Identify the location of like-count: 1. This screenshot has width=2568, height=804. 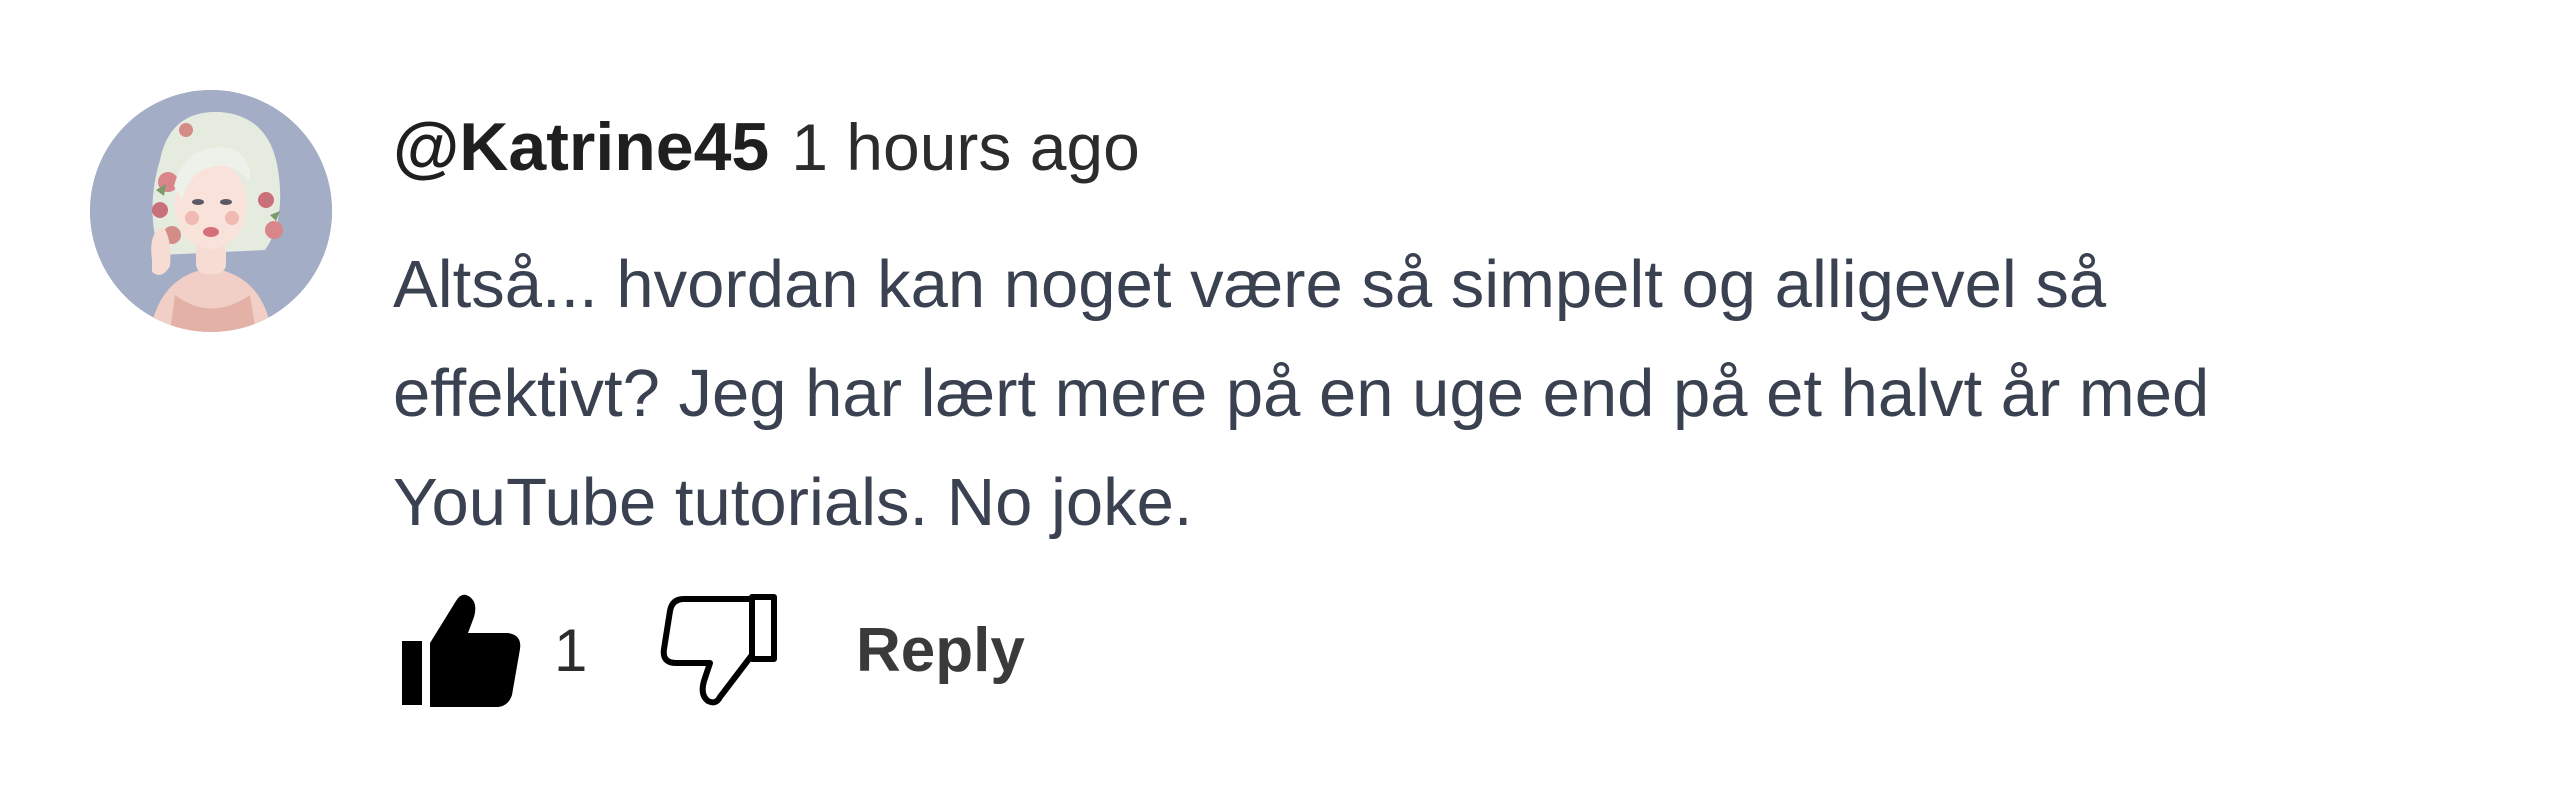
(571, 650).